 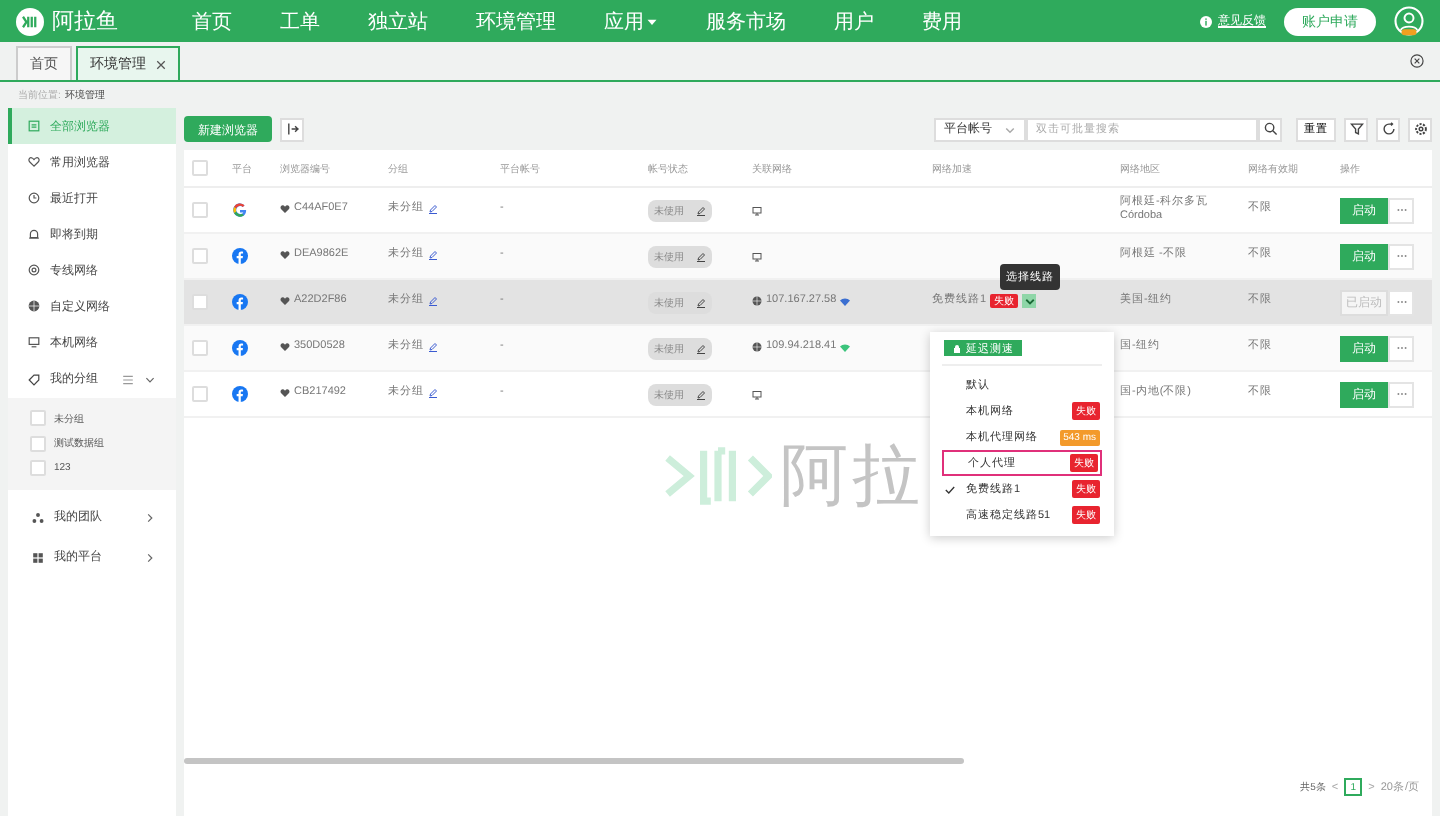 I want to click on export-button, so click(x=292, y=129).